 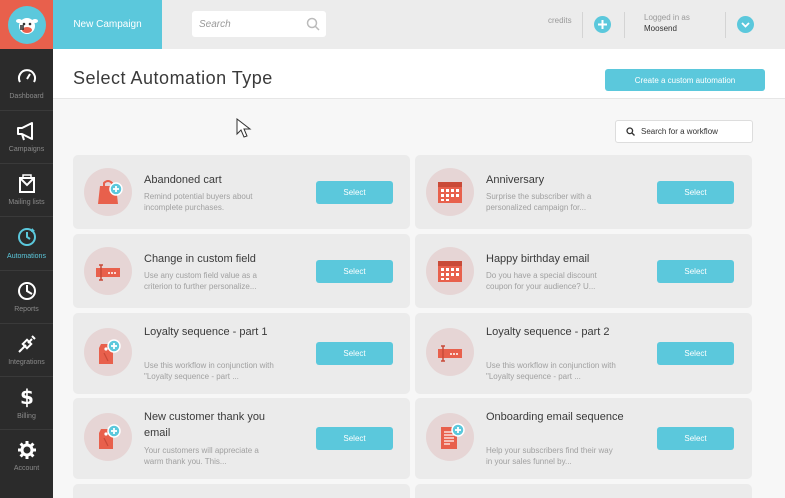 I want to click on sidebar-item-label: Dashboard, so click(x=26, y=96).